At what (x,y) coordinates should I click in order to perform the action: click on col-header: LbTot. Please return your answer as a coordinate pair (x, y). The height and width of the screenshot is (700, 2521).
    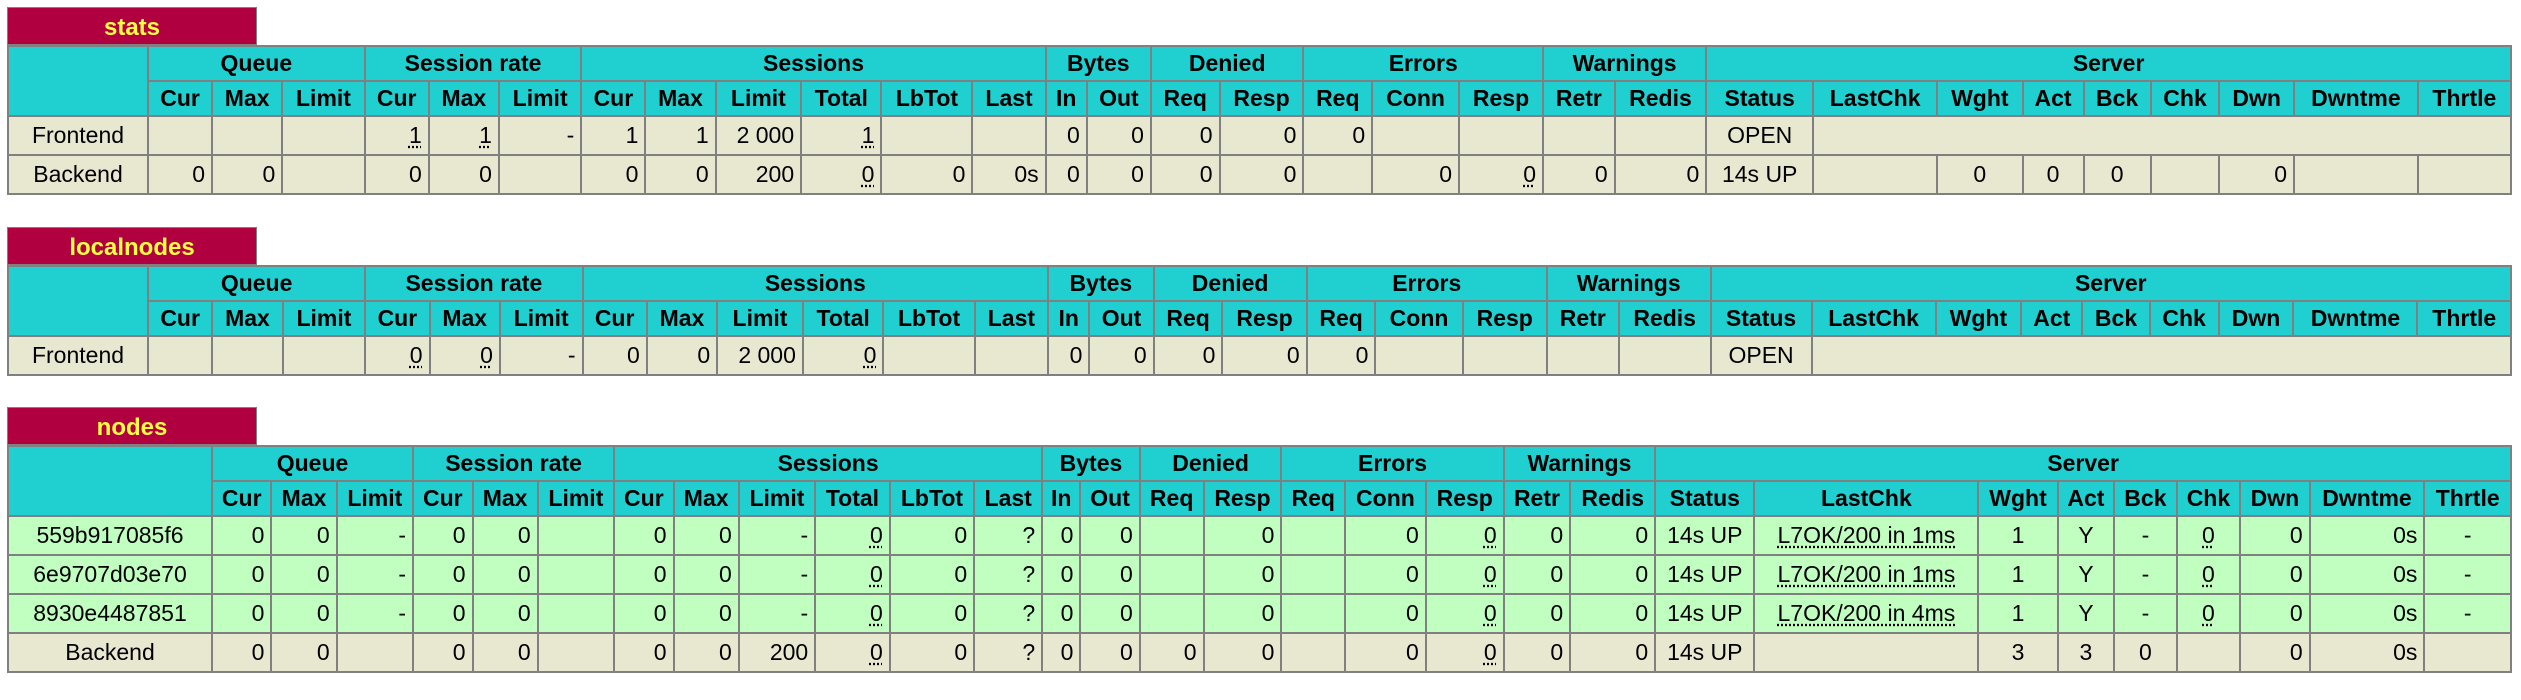
    Looking at the image, I should click on (927, 98).